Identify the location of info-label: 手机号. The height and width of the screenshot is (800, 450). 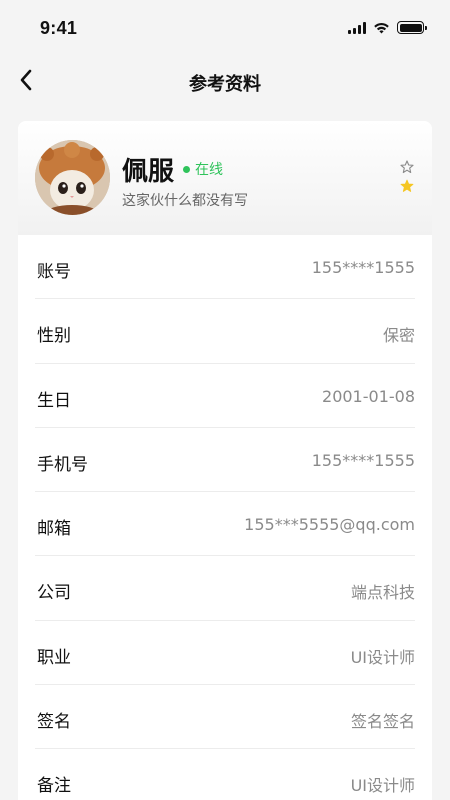
(62, 464).